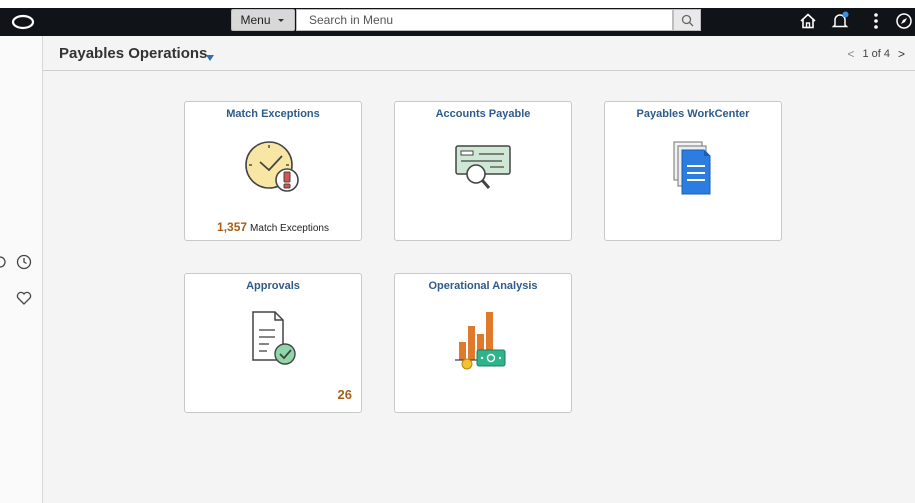 The width and height of the screenshot is (915, 503). I want to click on search-button, so click(687, 20).